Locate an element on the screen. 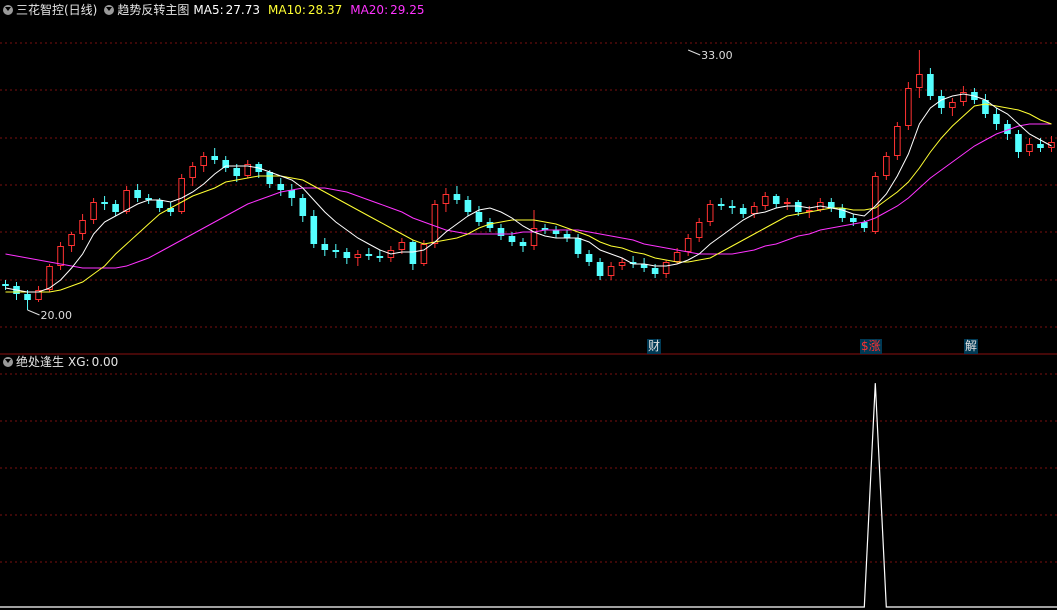  ma10-label: MA10: 28.37 is located at coordinates (307, 10).